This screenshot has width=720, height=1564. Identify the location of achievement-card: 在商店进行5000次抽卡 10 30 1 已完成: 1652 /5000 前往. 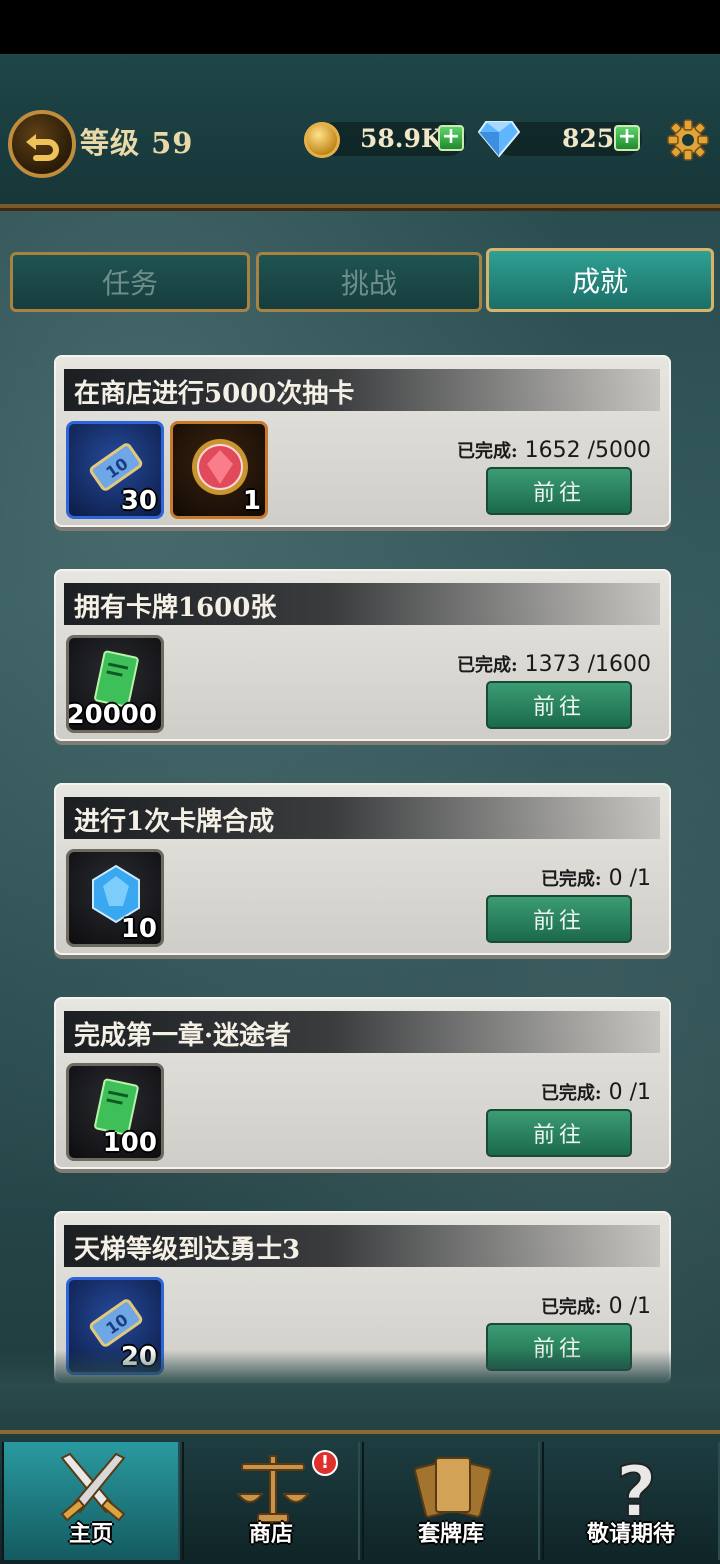
(362, 441).